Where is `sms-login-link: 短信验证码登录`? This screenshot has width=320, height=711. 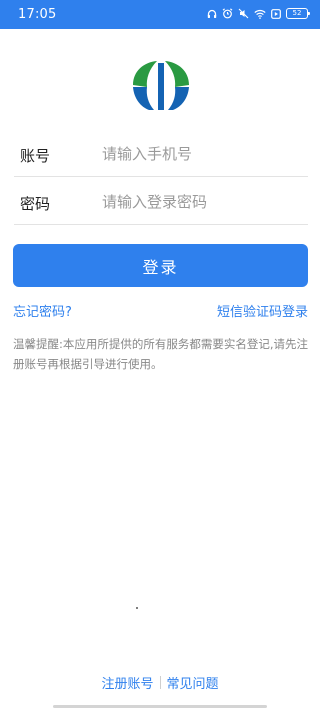
sms-login-link: 短信验证码登录 is located at coordinates (262, 310).